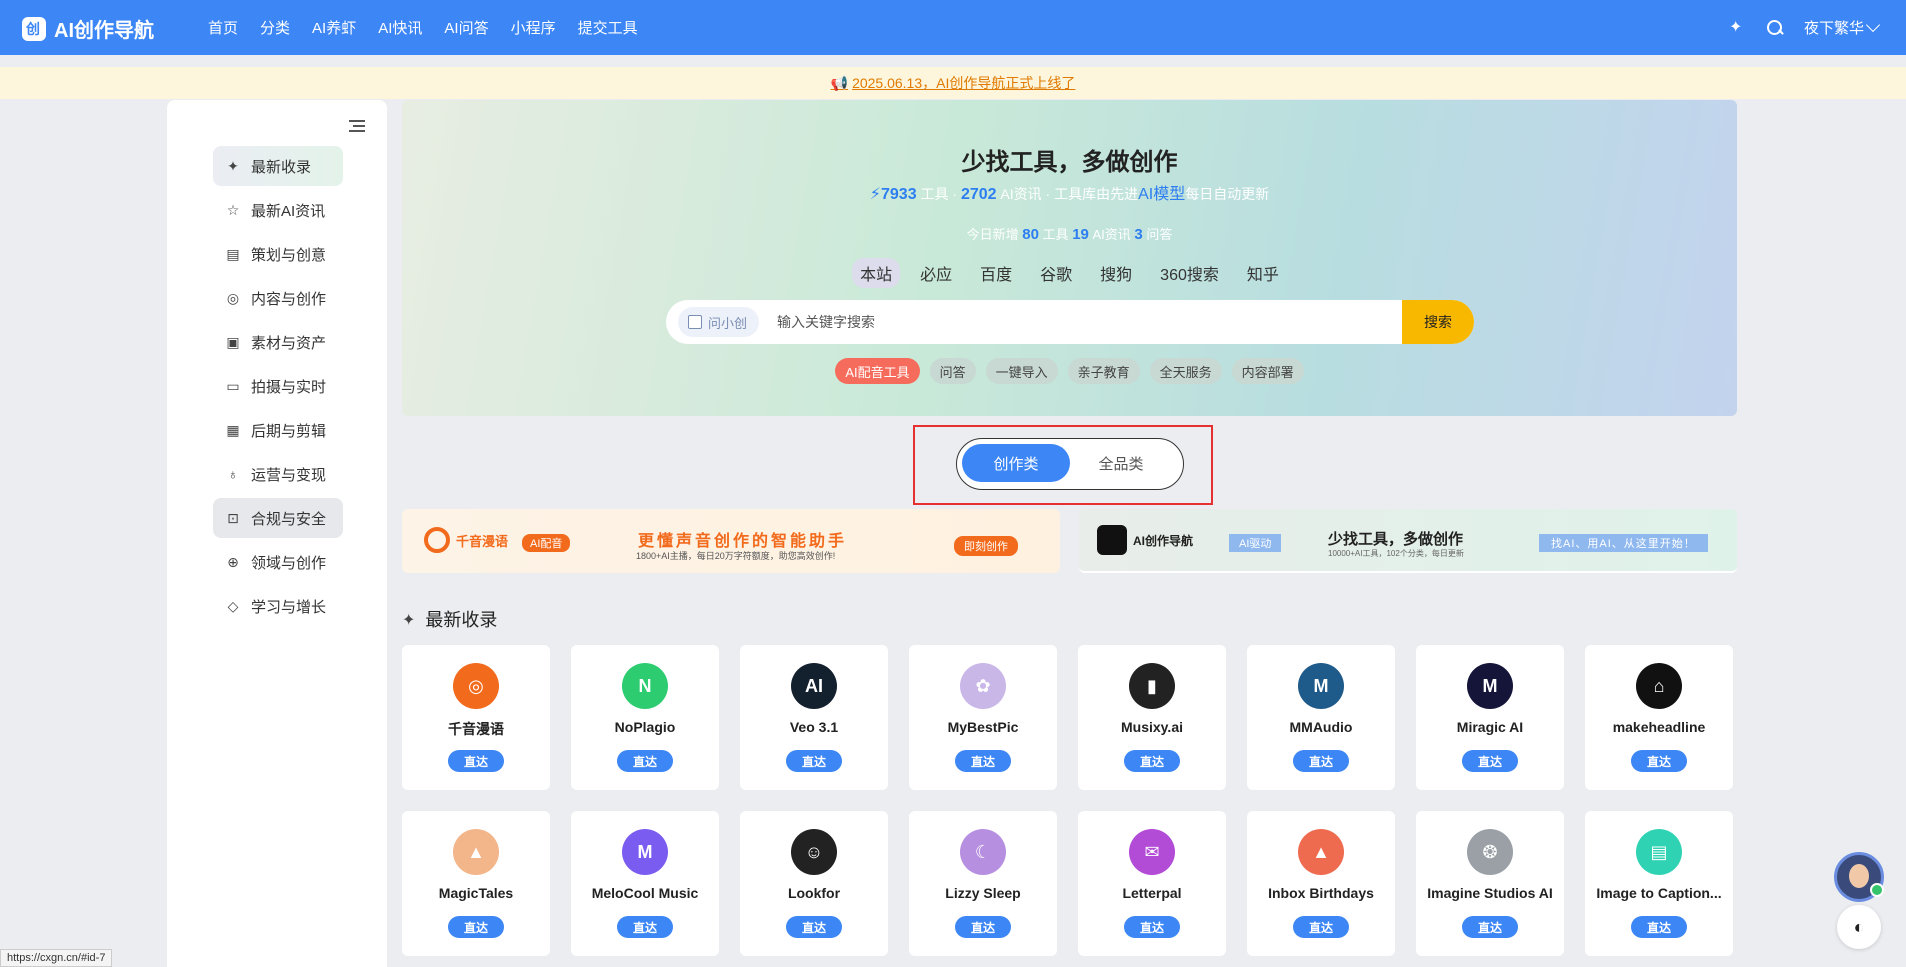 Image resolution: width=1906 pixels, height=967 pixels. I want to click on tool-card: ❂ Imagine Studios AI 直达, so click(1490, 883).